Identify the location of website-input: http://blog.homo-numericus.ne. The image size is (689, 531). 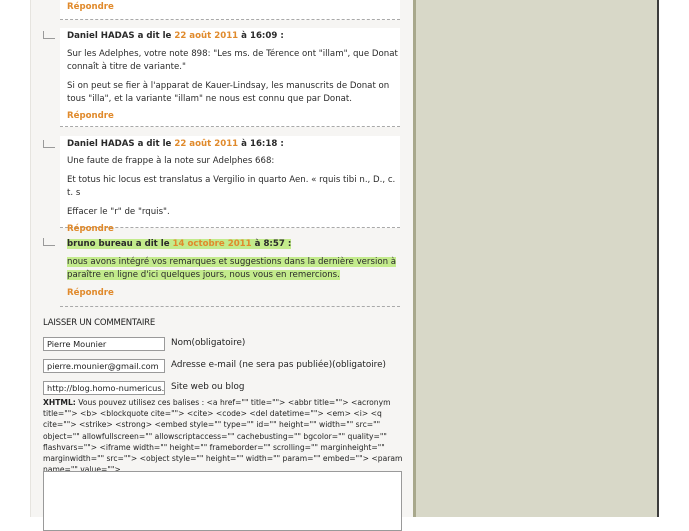
(104, 388).